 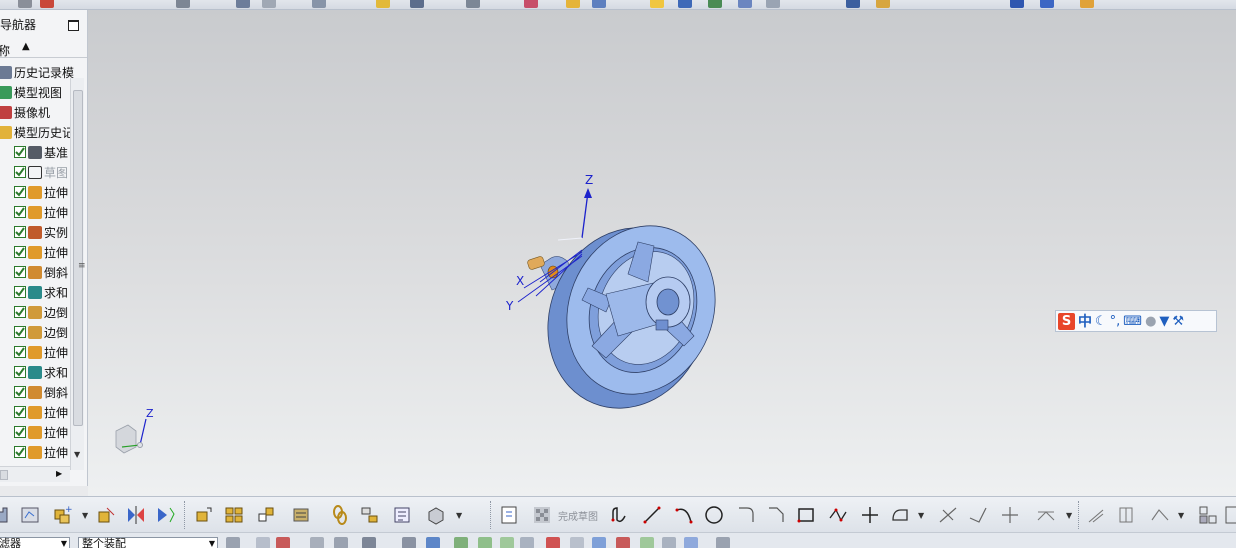 What do you see at coordinates (41, 172) in the screenshot?
I see `tree-node: 草图` at bounding box center [41, 172].